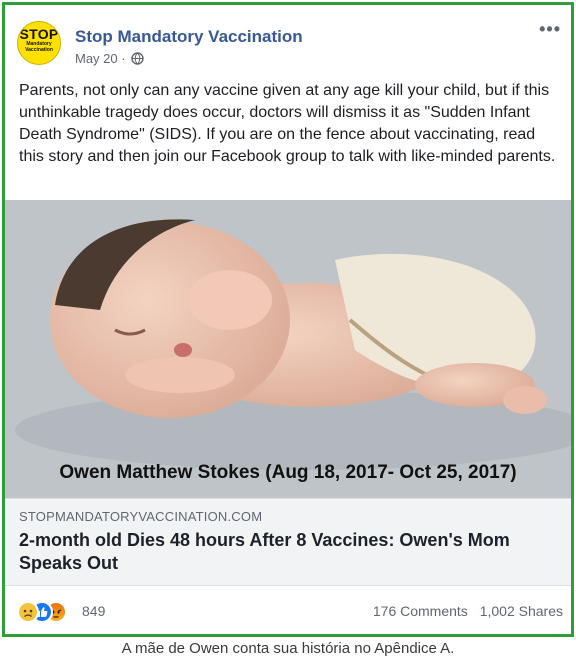 Image resolution: width=576 pixels, height=663 pixels. I want to click on page-avatar: STOP Mandatory Vaccination, so click(39, 43).